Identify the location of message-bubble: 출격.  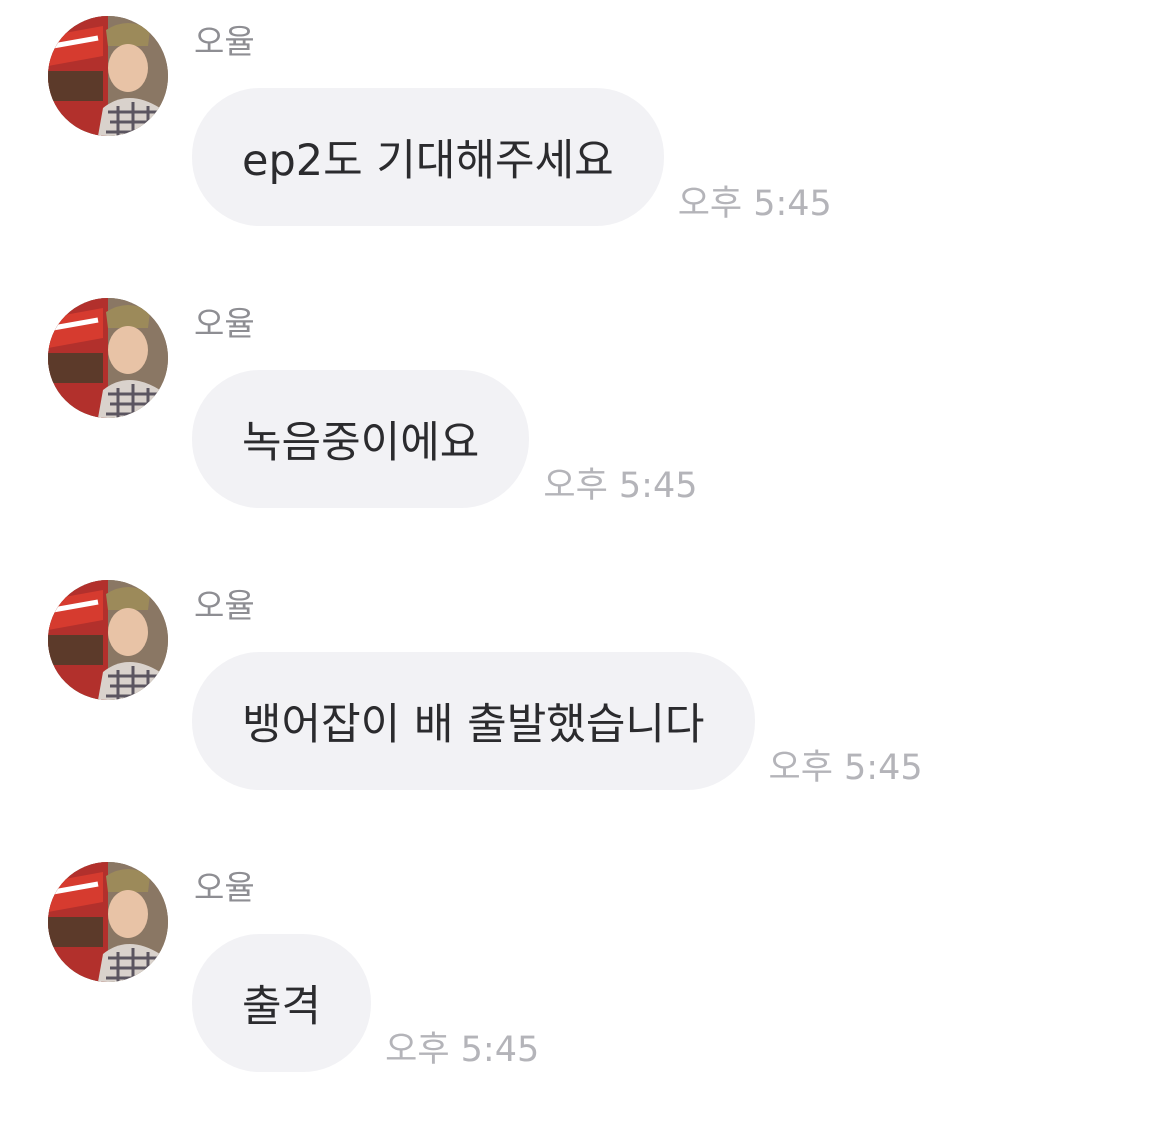
(282, 1003).